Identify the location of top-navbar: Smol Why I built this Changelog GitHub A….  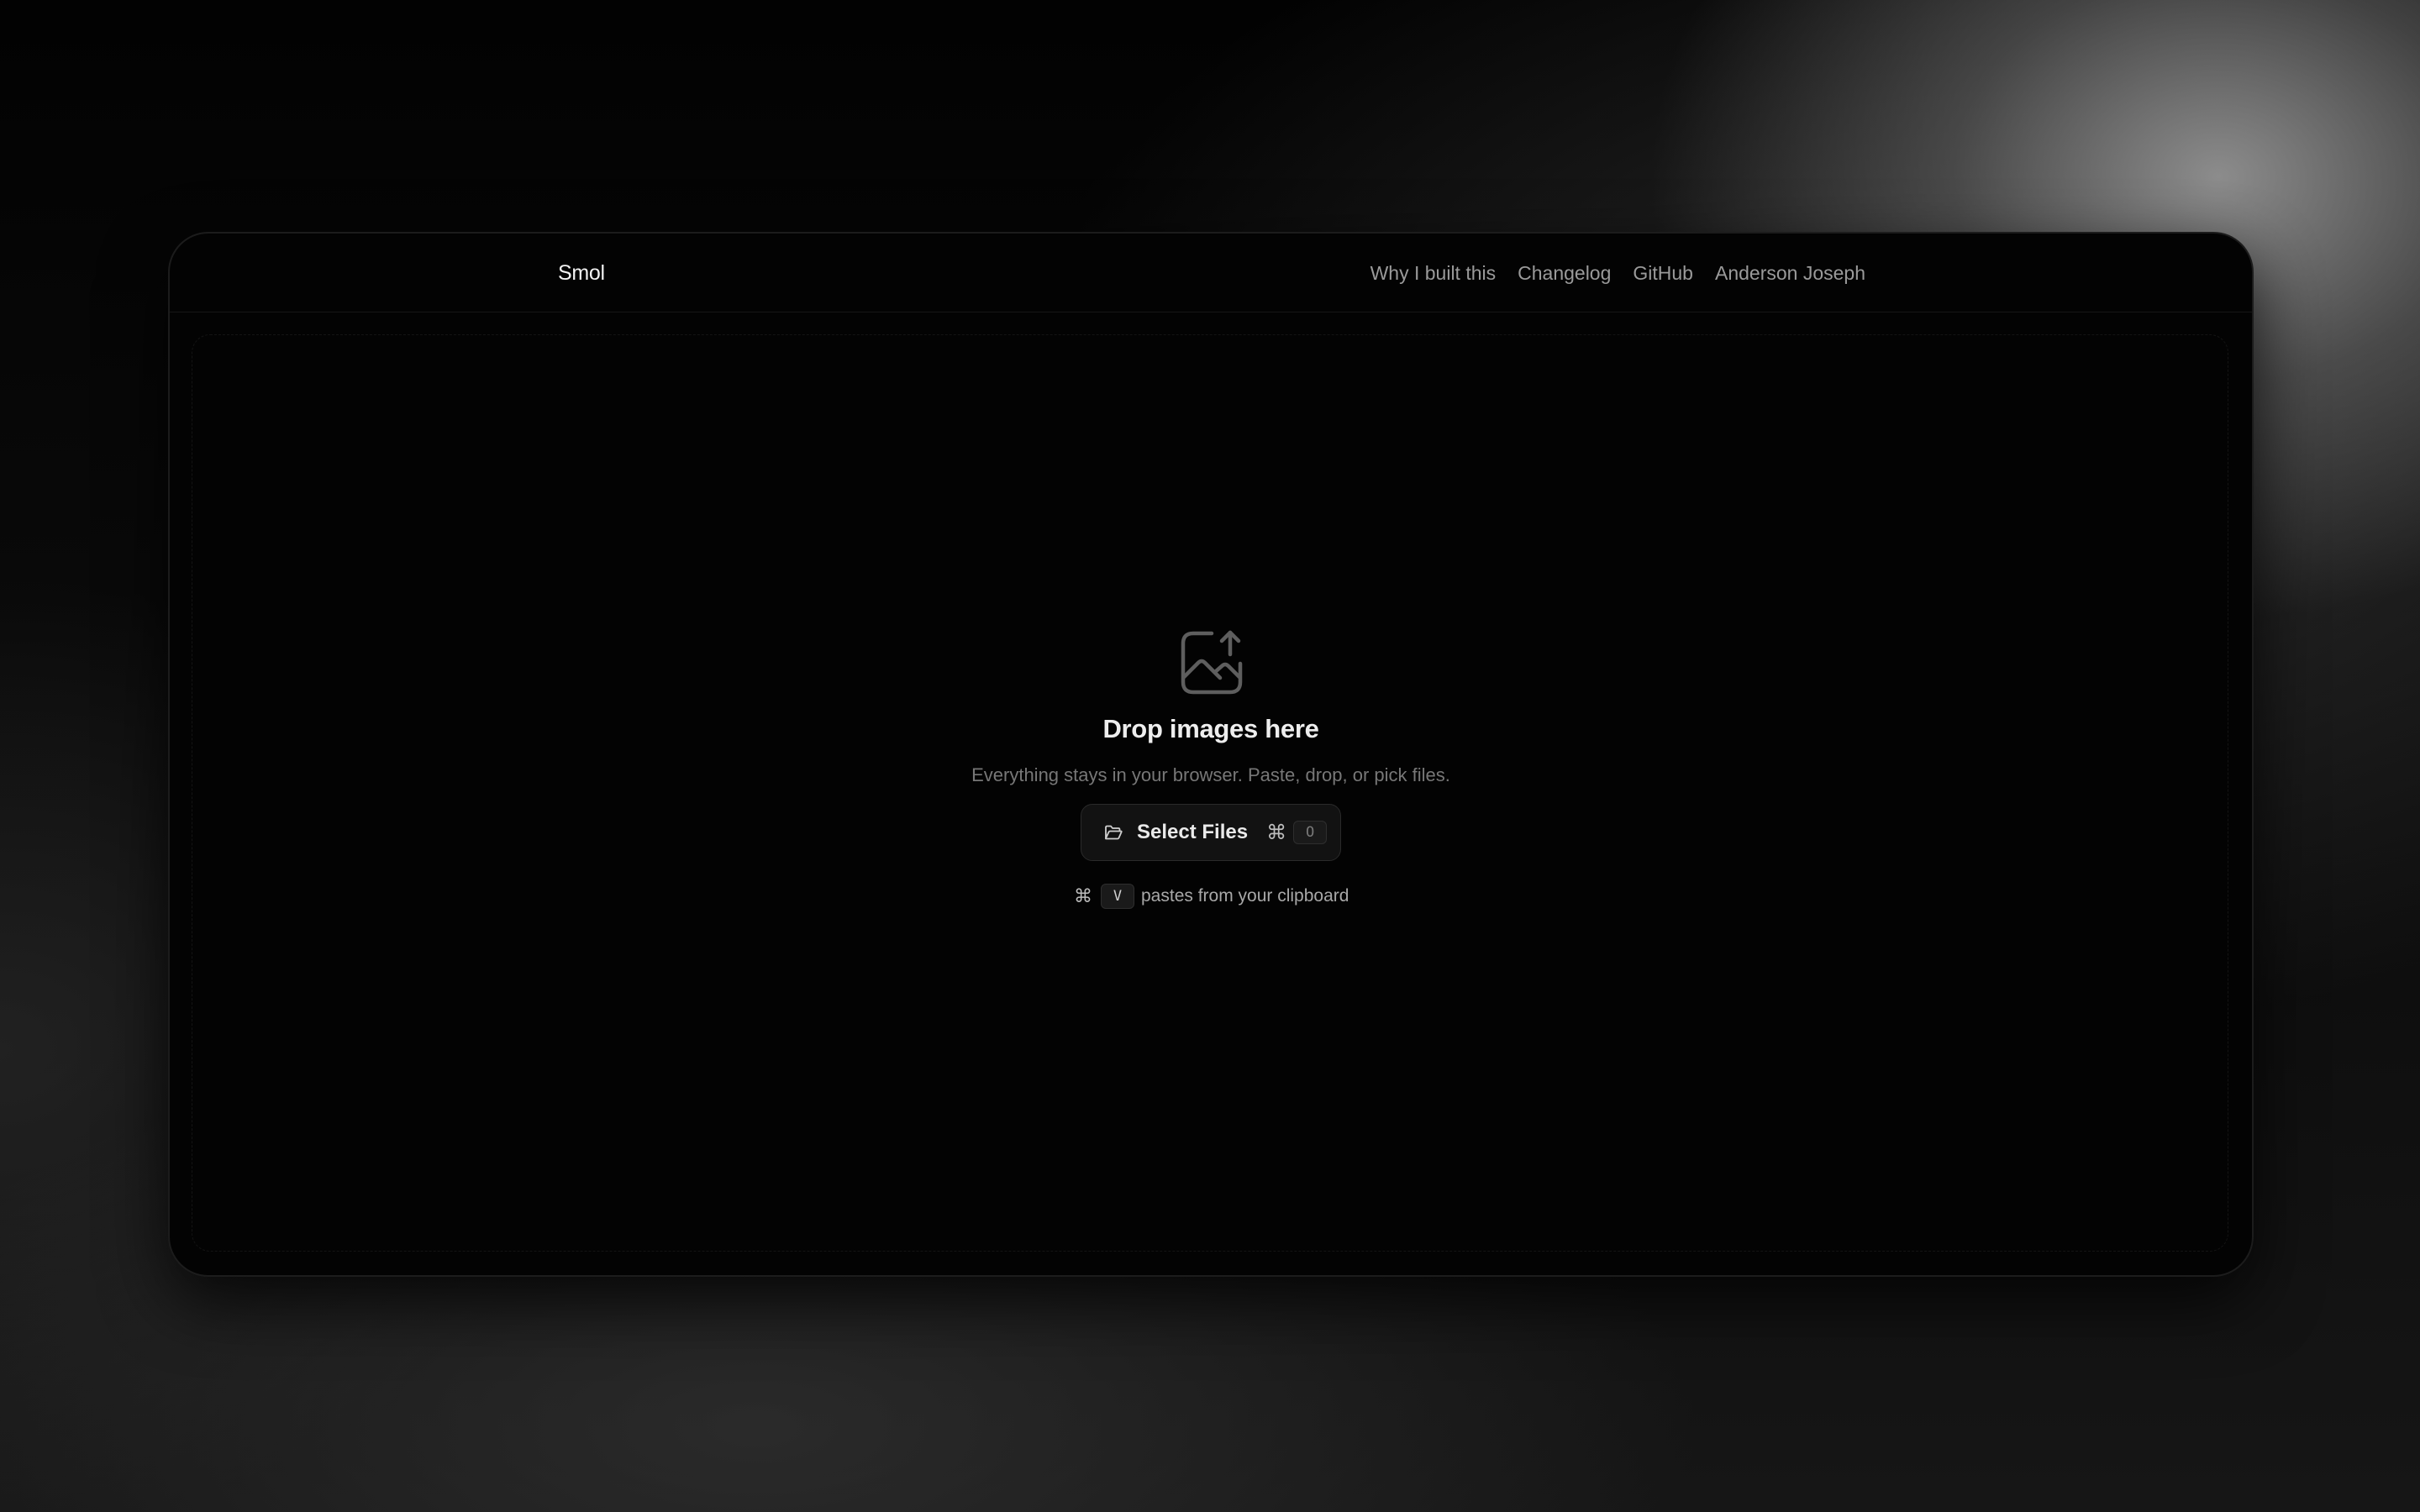
(1211, 273).